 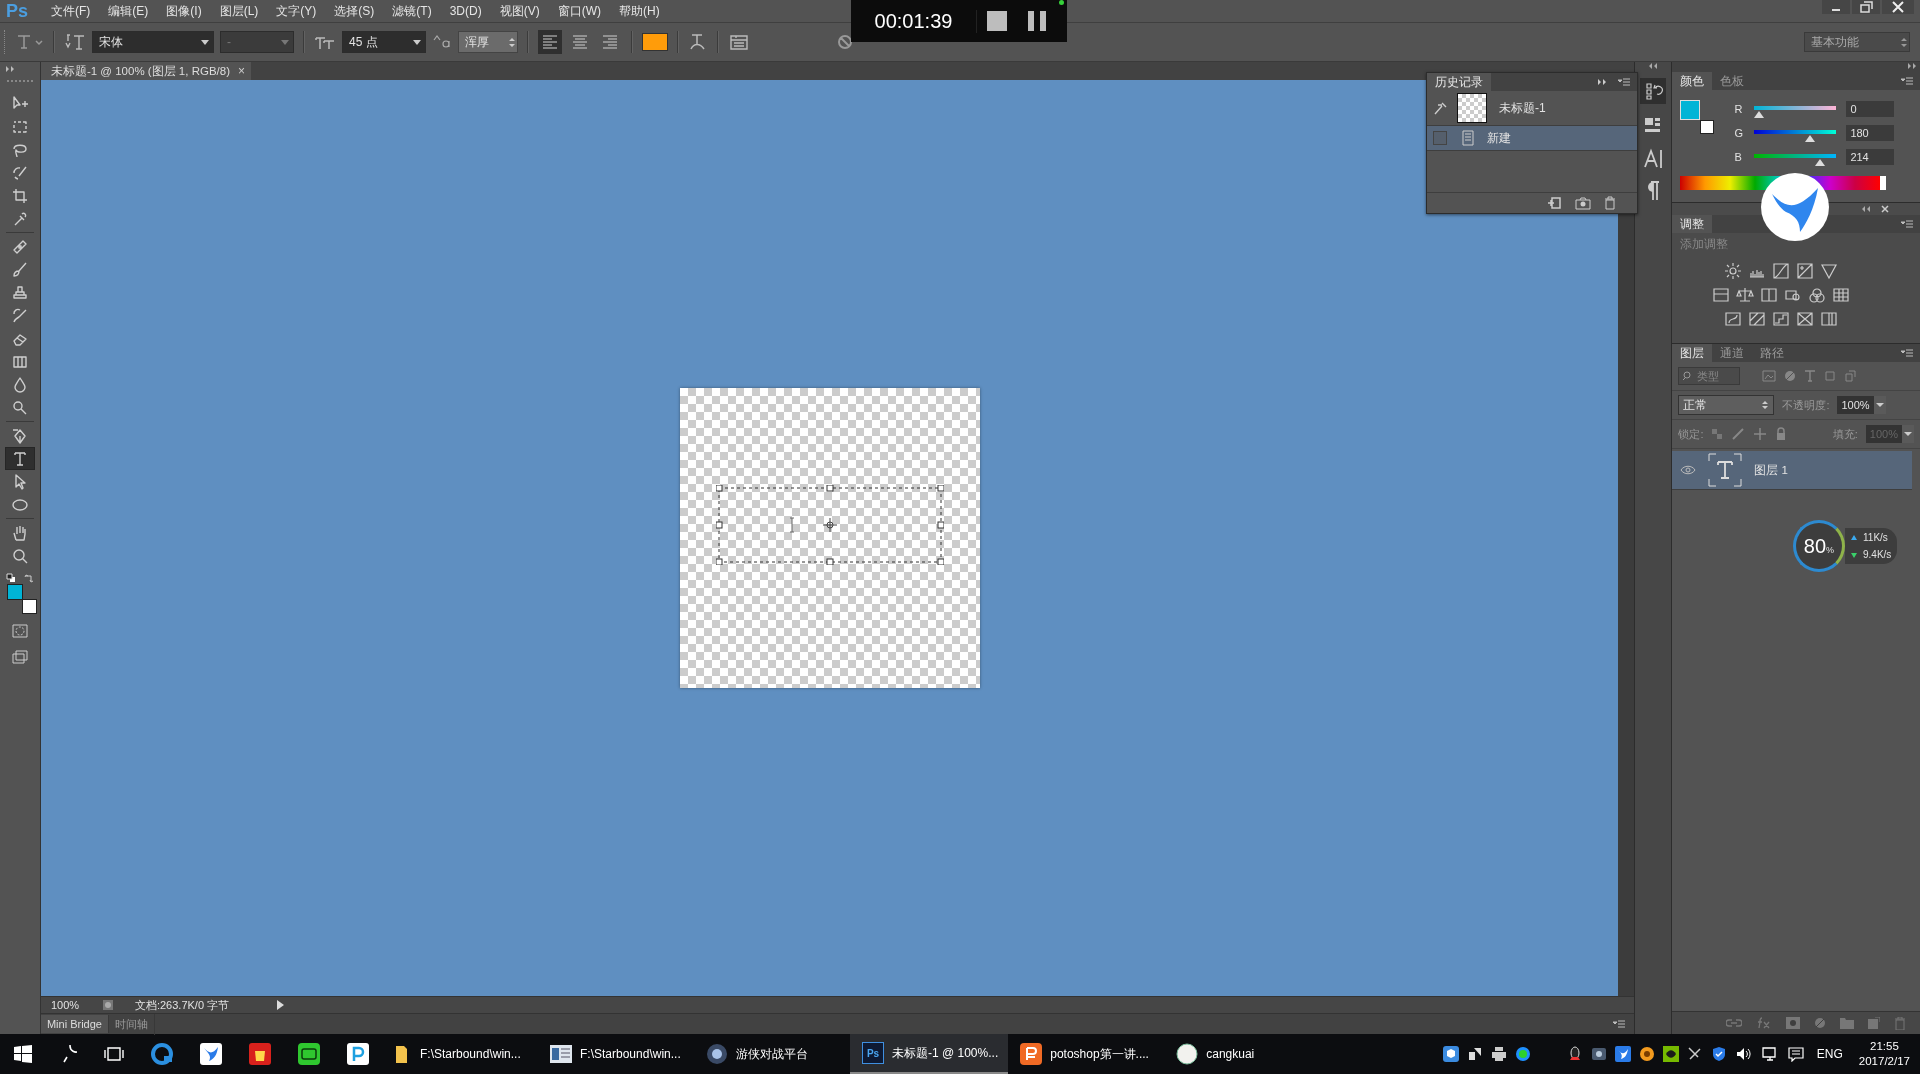 What do you see at coordinates (1531, 138) in the screenshot?
I see `history-item: 新建` at bounding box center [1531, 138].